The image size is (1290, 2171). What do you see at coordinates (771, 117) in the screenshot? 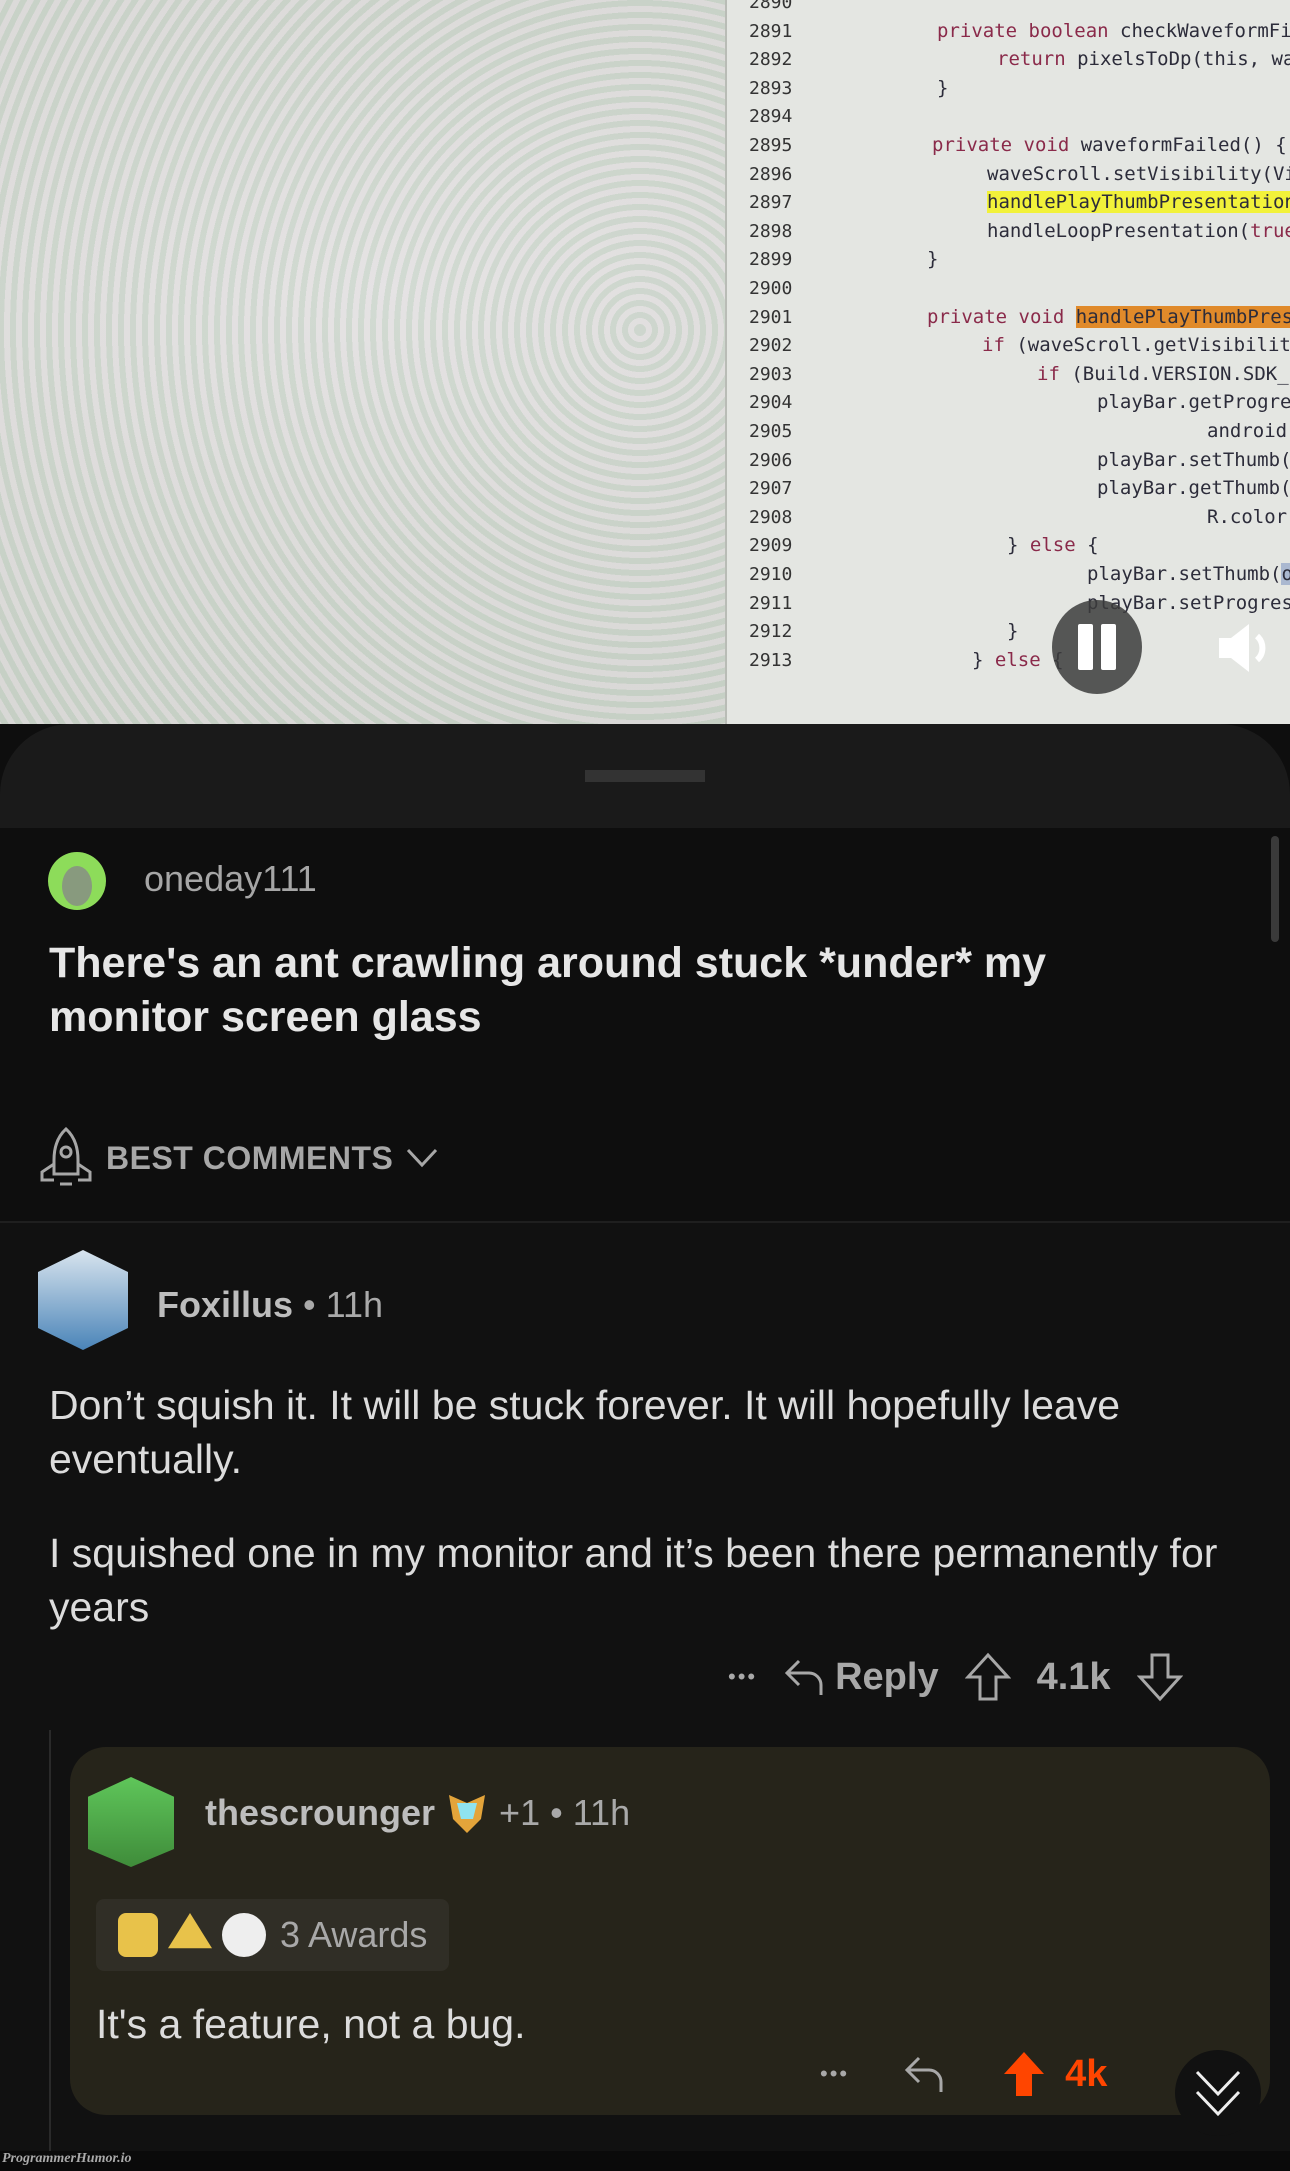
I see `line-number: 2894` at bounding box center [771, 117].